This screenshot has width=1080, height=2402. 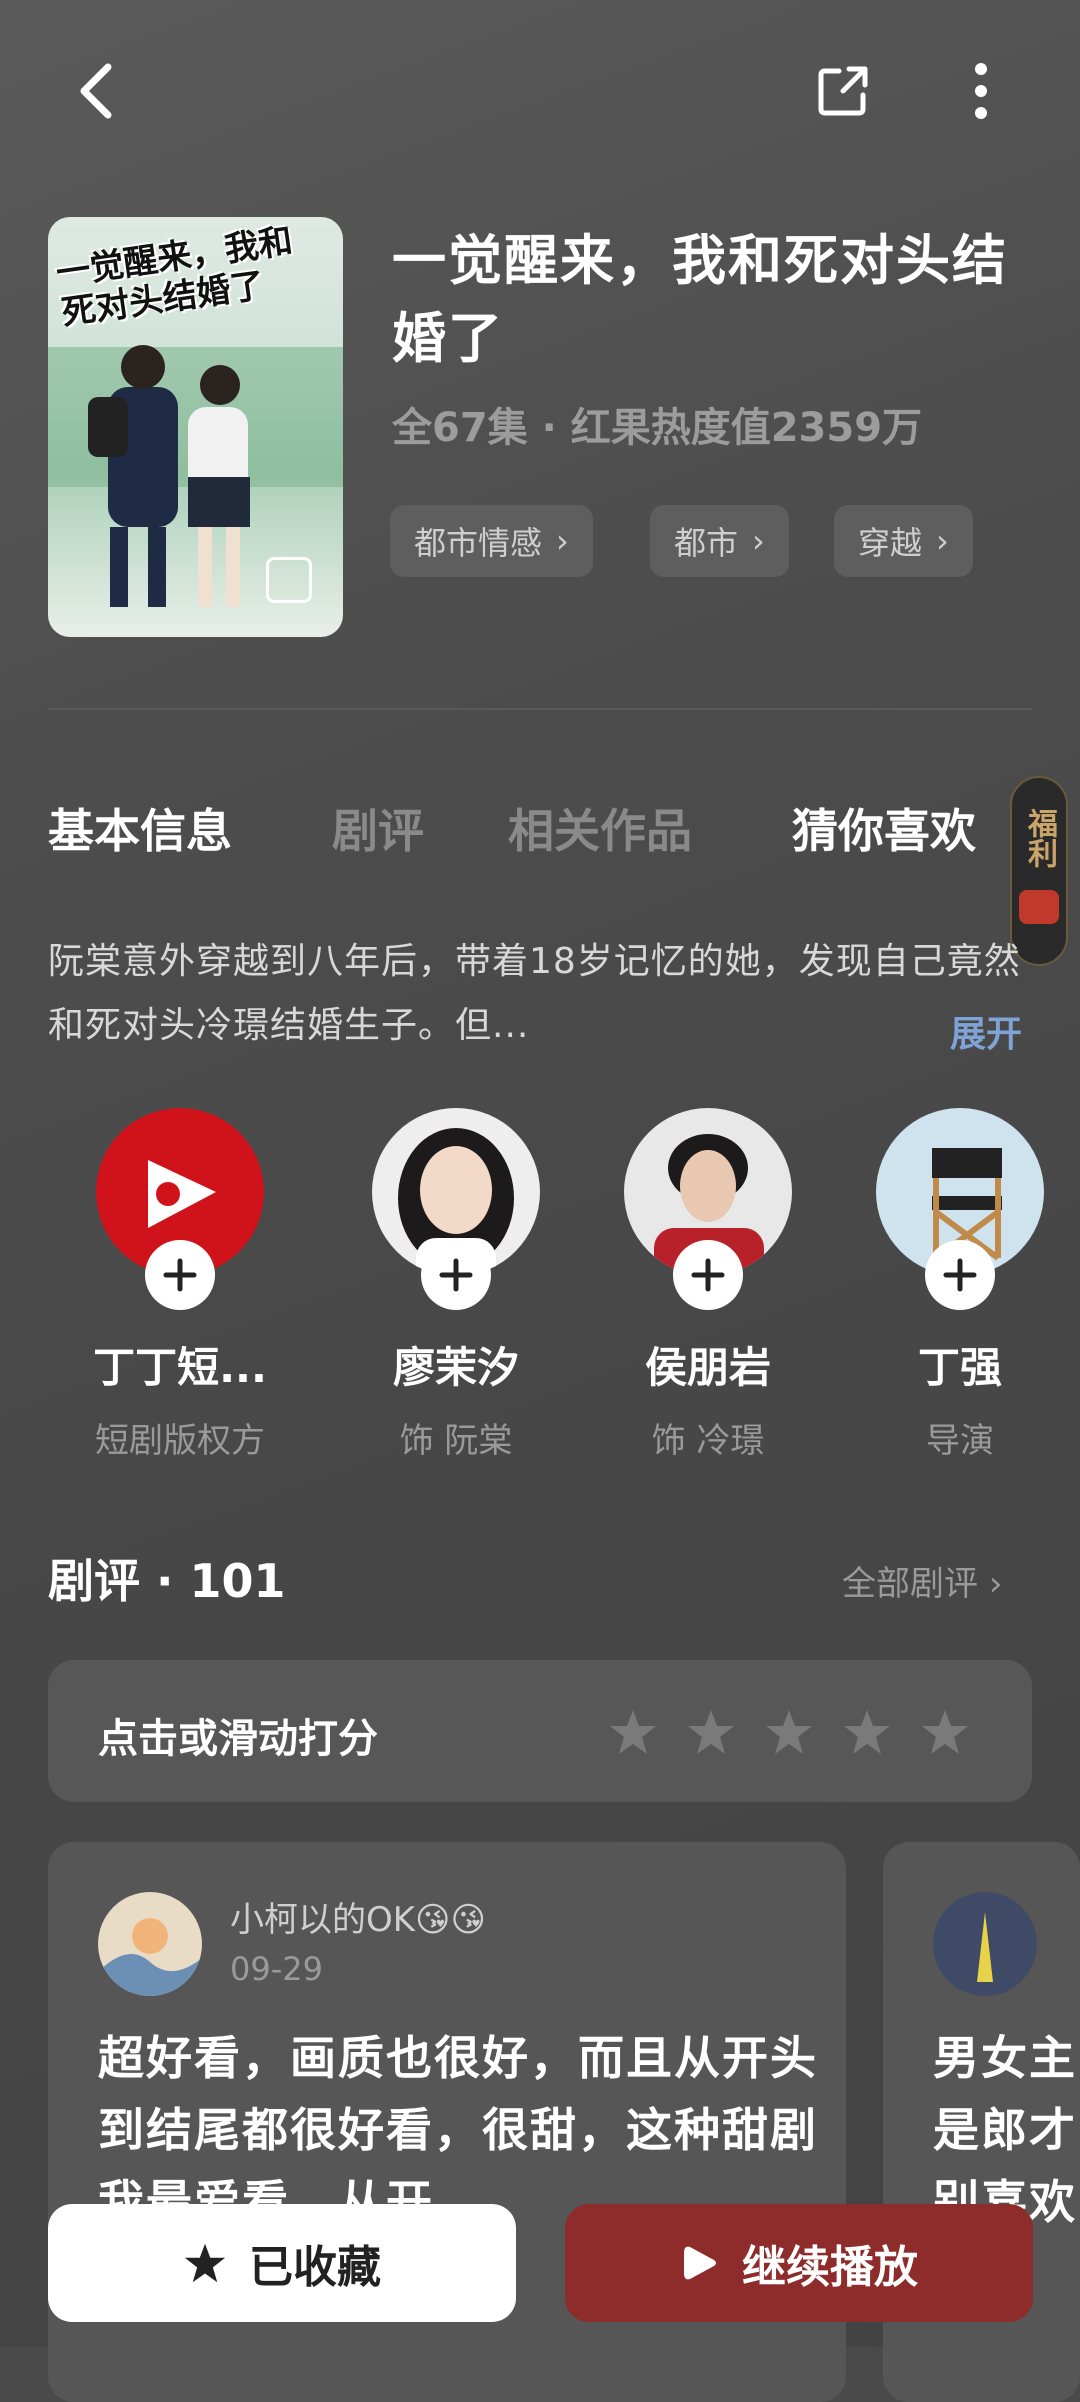 What do you see at coordinates (150, 1957) in the screenshot?
I see `landscape-avatar` at bounding box center [150, 1957].